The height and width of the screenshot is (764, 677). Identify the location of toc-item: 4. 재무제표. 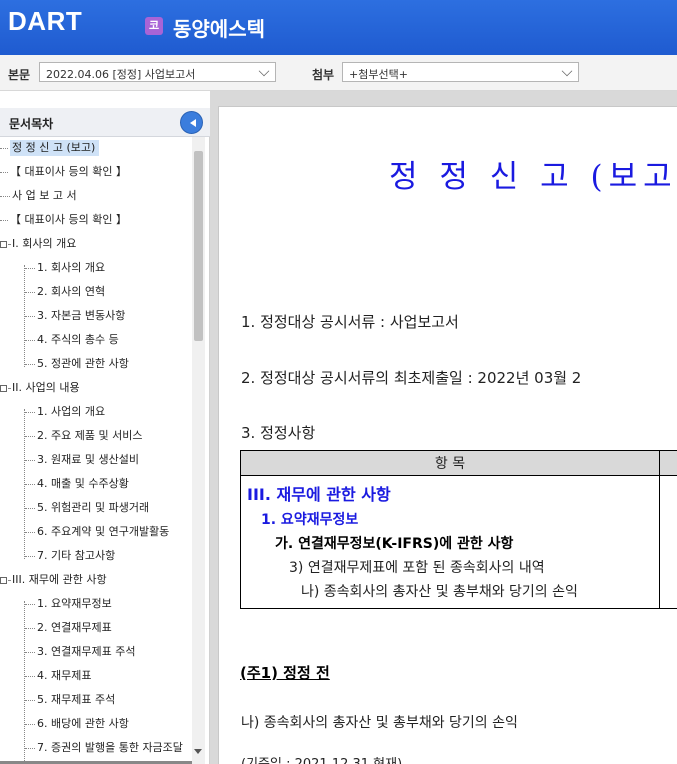
(58, 676).